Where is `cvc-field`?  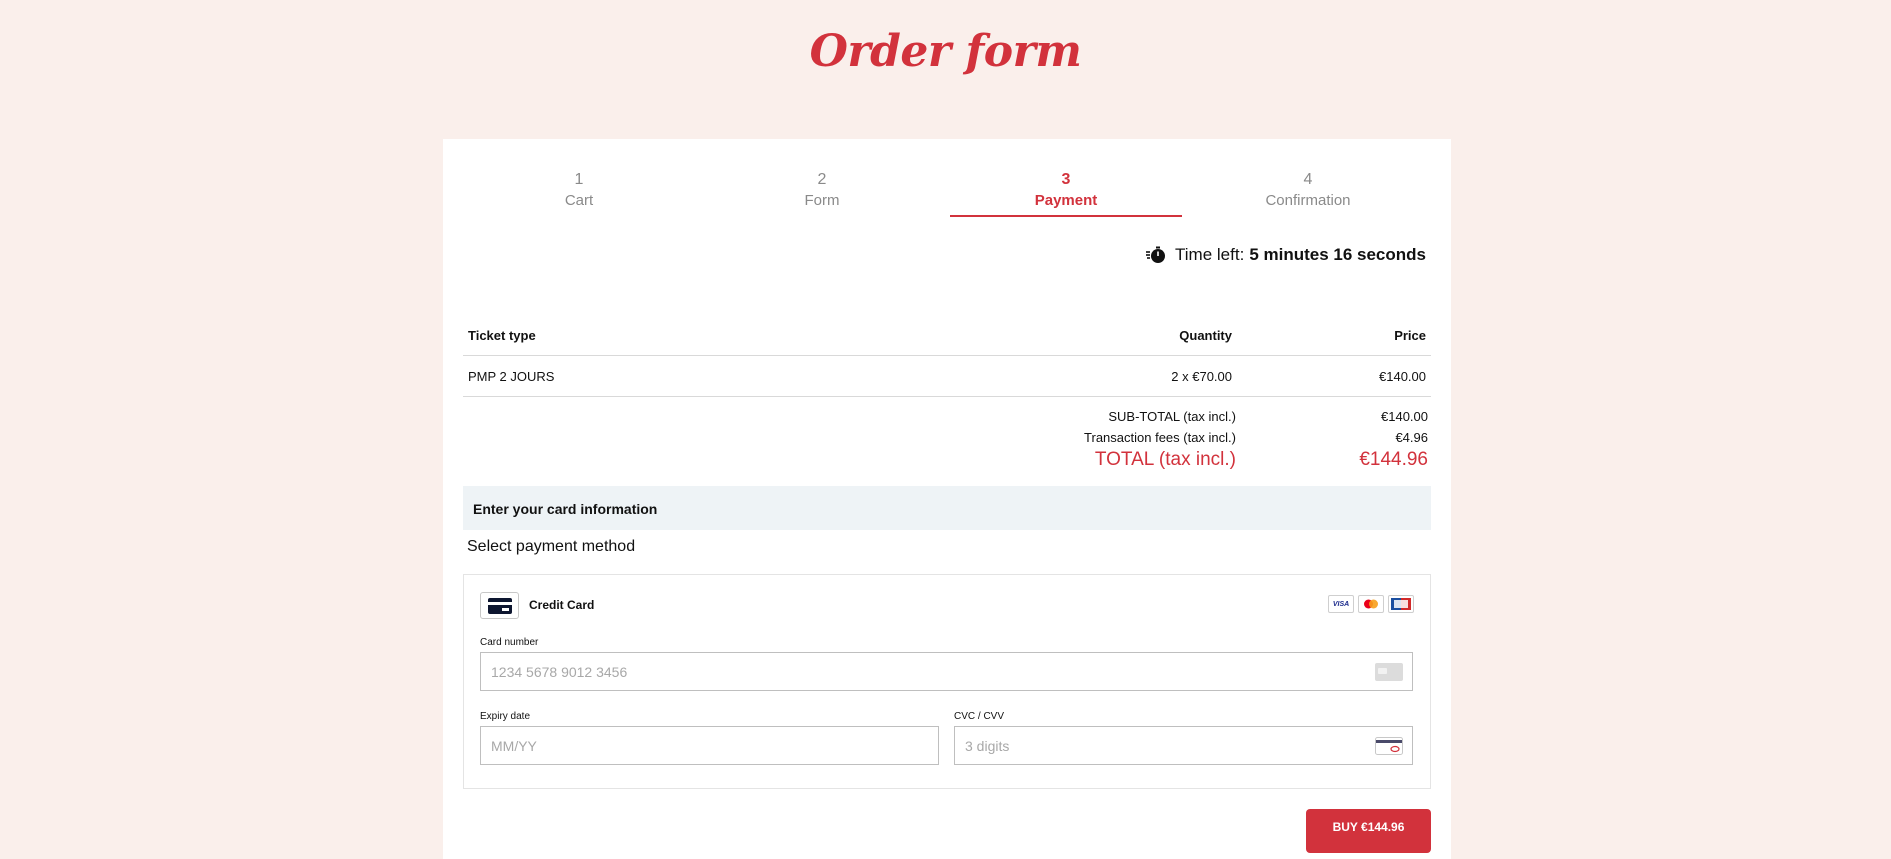
cvc-field is located at coordinates (1183, 745).